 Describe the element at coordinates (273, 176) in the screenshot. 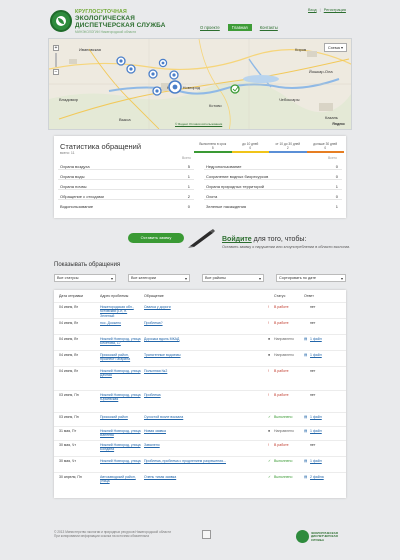

I see `stats-row: Сохранение водных биоресурсов 0` at that location.